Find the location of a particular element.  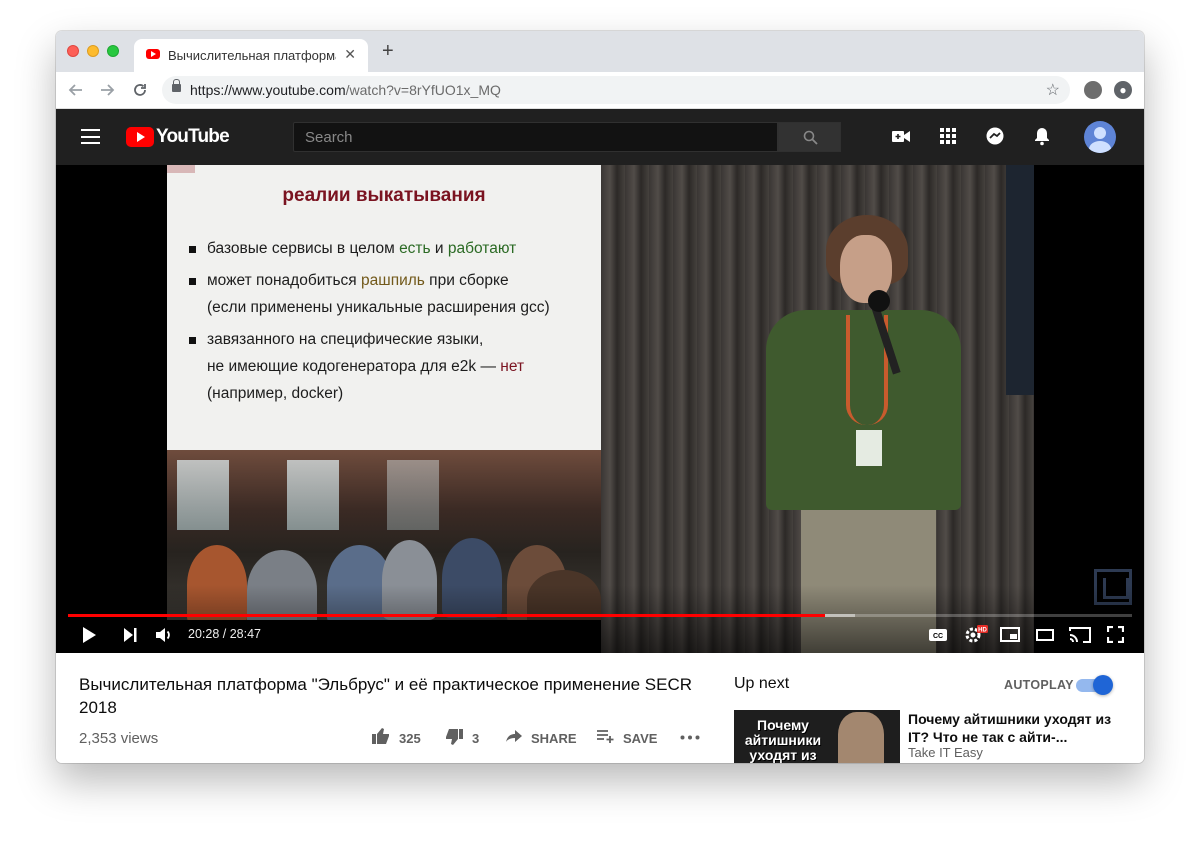

thumbnail-text: Почему айтишники уходят из is located at coordinates (783, 740).